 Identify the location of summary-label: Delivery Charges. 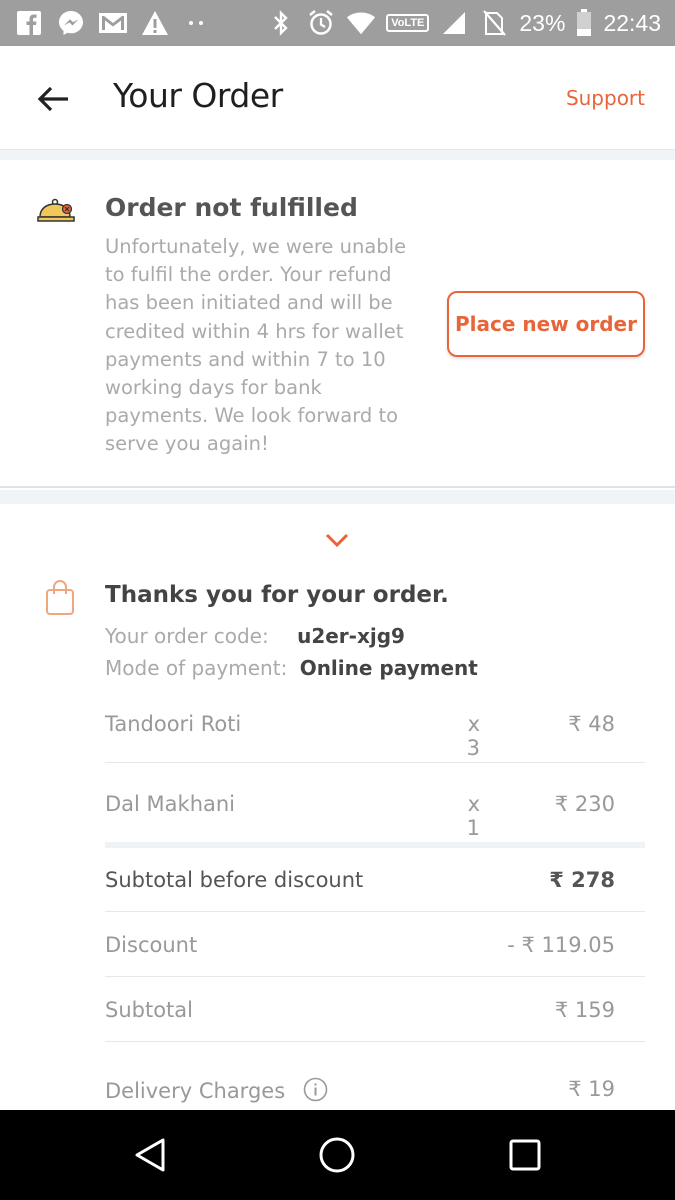
(195, 1091).